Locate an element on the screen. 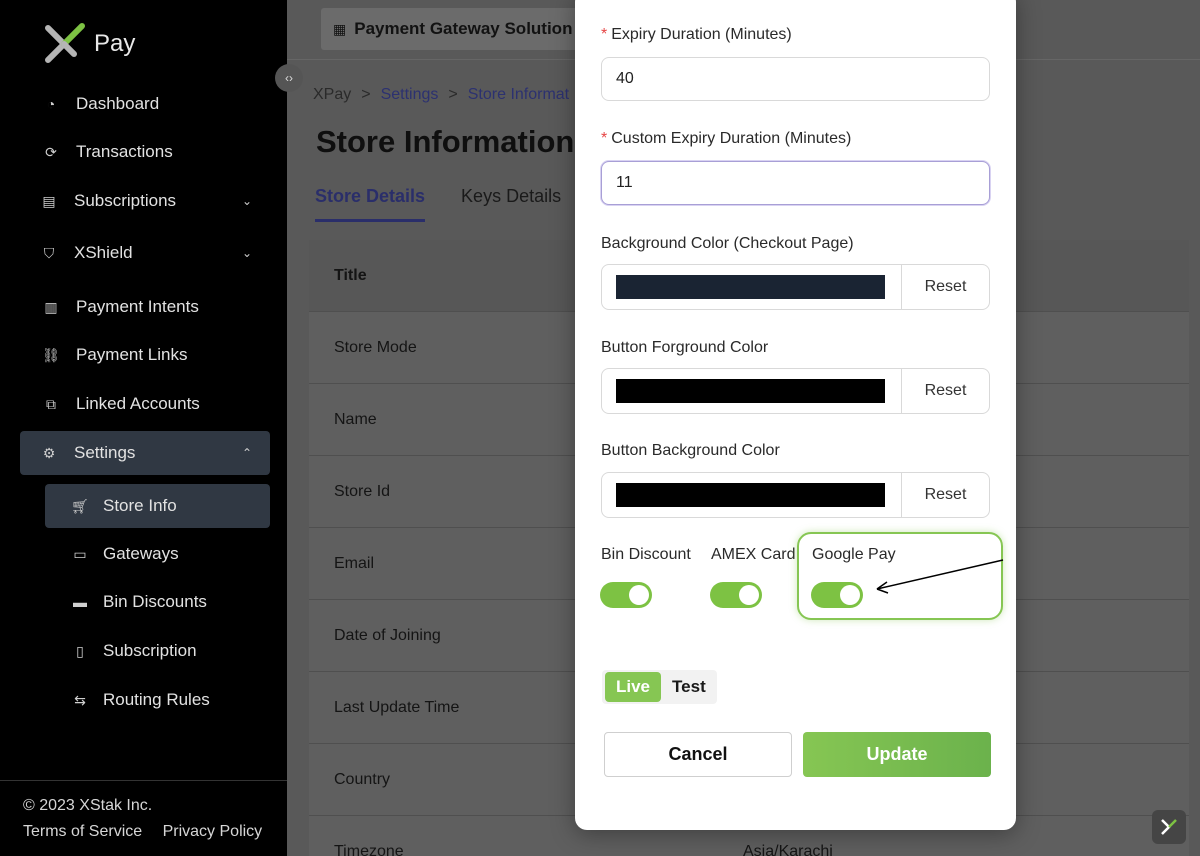 The image size is (1200, 856). calendar-icon: ▤ is located at coordinates (49, 200).